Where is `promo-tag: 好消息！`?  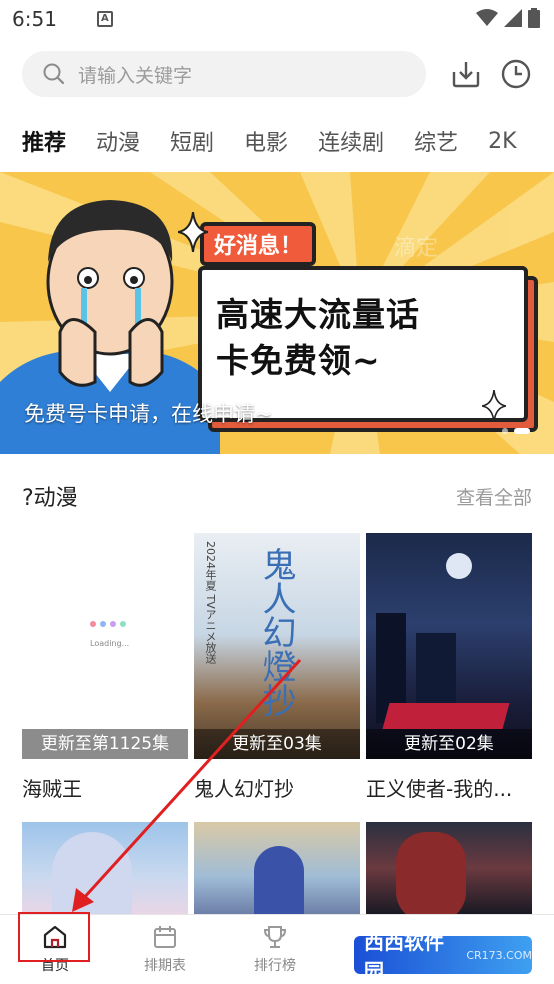
promo-tag: 好消息！ is located at coordinates (258, 244).